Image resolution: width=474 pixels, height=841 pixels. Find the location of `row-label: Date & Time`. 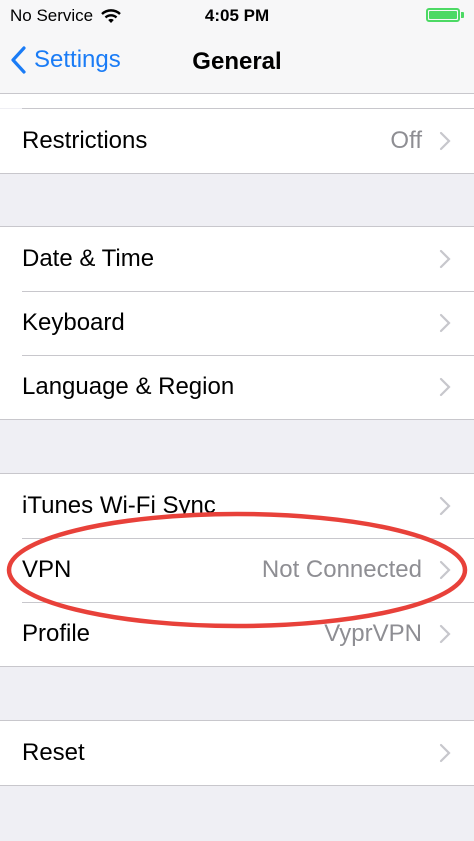

row-label: Date & Time is located at coordinates (88, 258).